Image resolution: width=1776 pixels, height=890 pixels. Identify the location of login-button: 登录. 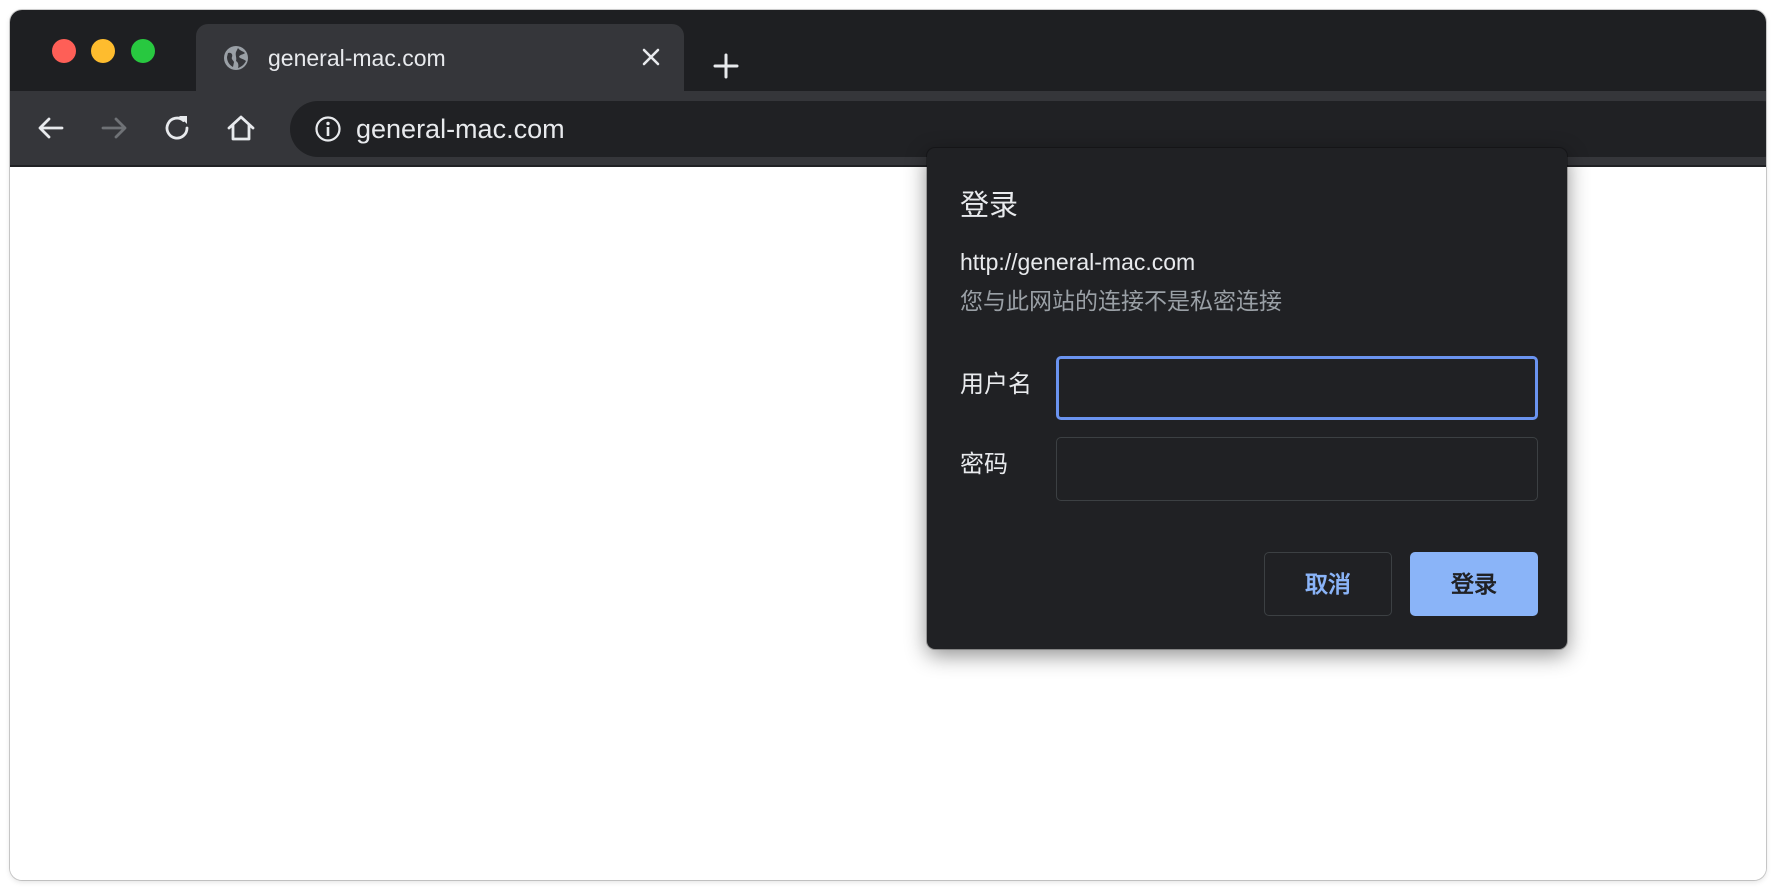
(1474, 584).